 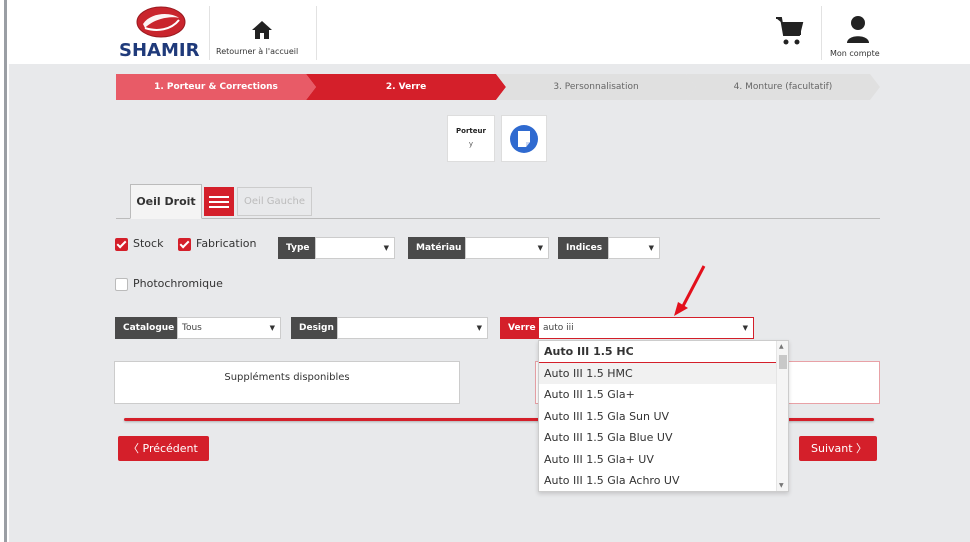 I want to click on verre-search-input: auto iii, so click(x=558, y=328).